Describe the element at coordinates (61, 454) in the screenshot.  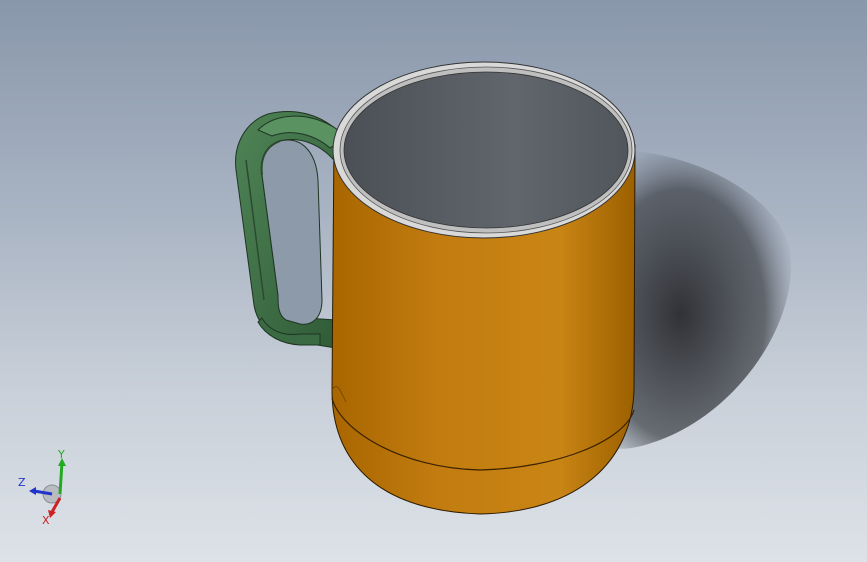
I see `triad-y-label: Y` at that location.